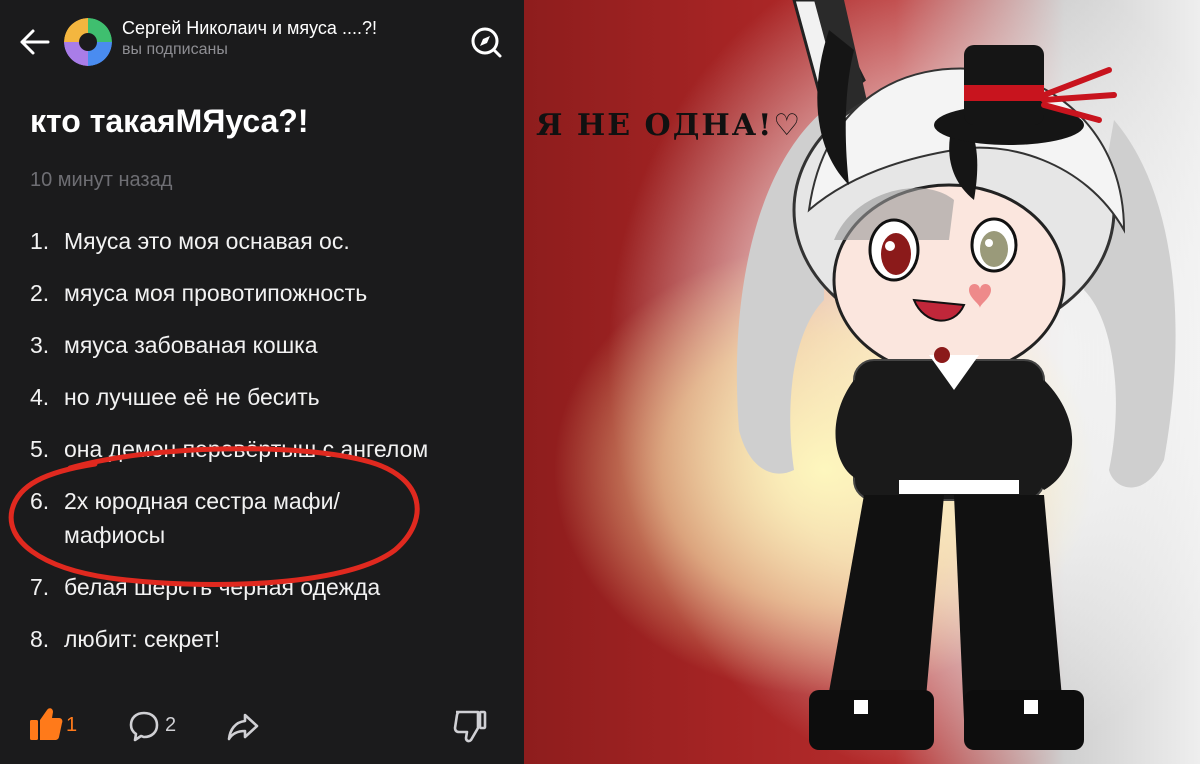  I want to click on arrow-left-icon, so click(34, 42).